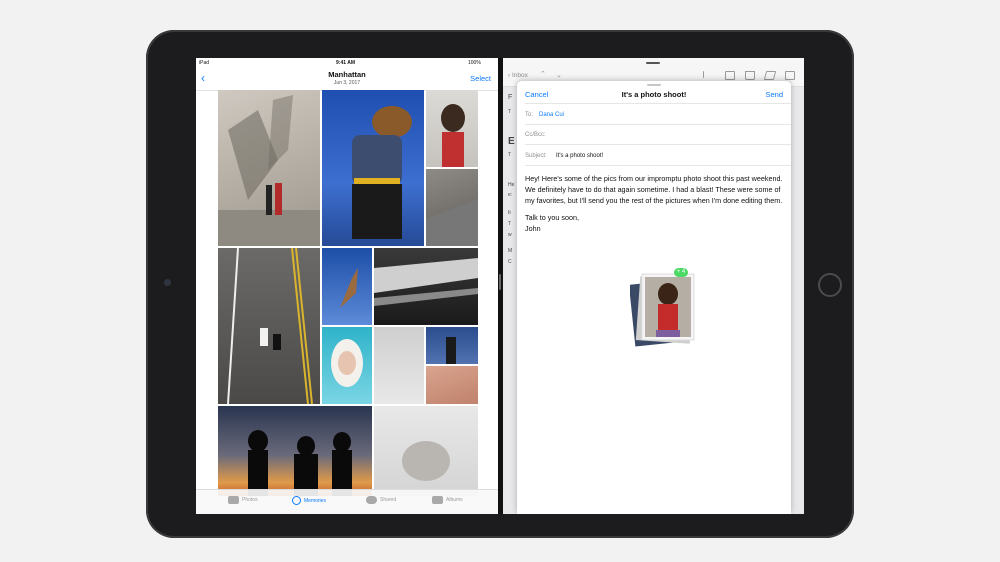  What do you see at coordinates (658, 155) in the screenshot?
I see `subject-field: Subject: It's a photo shoot!` at bounding box center [658, 155].